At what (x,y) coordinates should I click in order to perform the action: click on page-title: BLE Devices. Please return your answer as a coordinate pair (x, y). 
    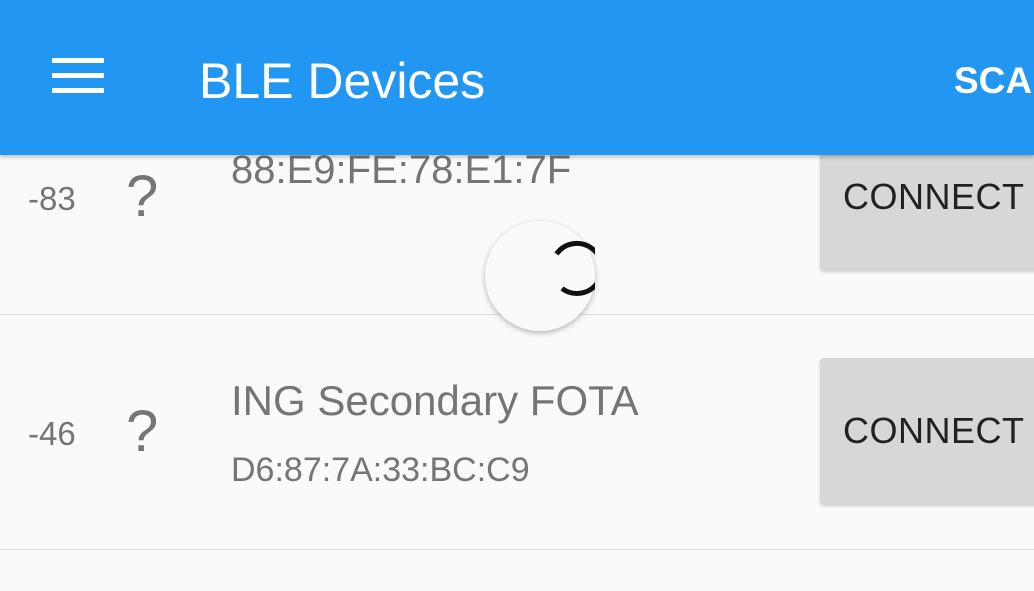
    Looking at the image, I should click on (342, 81).